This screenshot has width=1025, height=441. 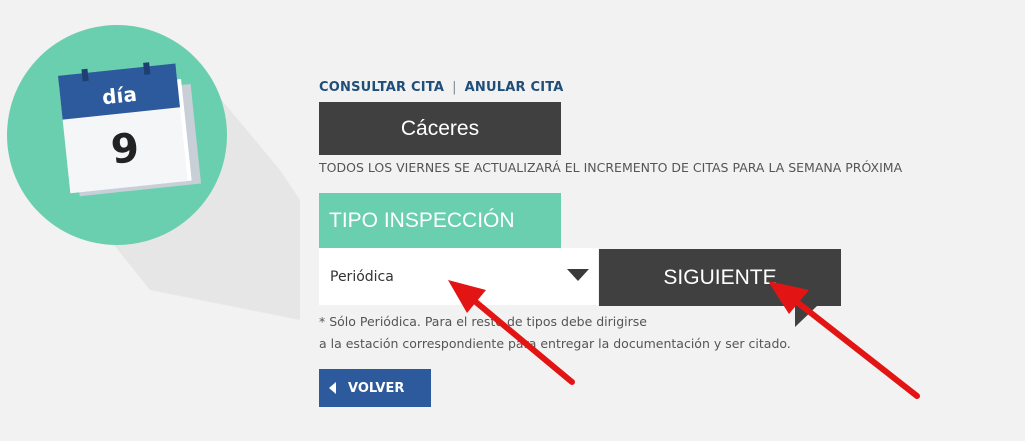 I want to click on top-links: CONSULTAR CITA | ANULAR CITA, so click(x=441, y=87).